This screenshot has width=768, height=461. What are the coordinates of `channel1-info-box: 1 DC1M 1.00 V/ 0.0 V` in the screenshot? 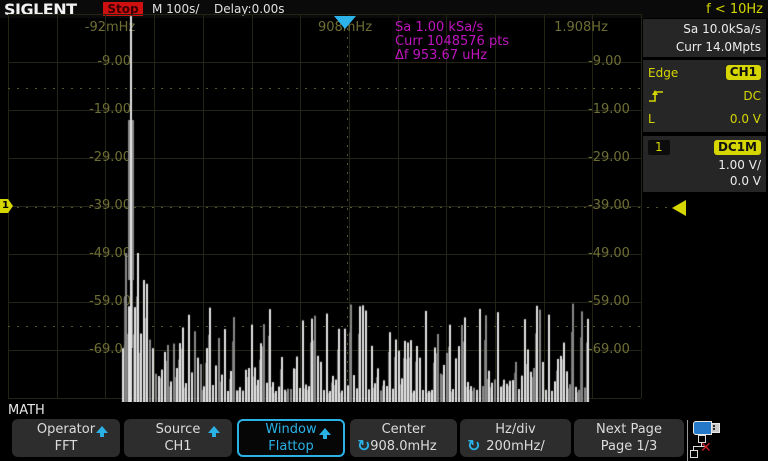 It's located at (704, 164).